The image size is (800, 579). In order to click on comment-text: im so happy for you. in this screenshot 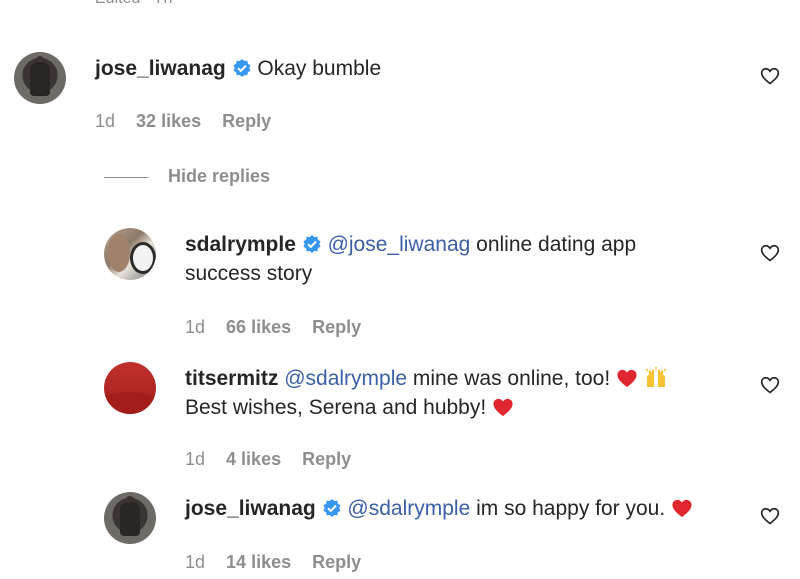, I will do `click(568, 508)`.